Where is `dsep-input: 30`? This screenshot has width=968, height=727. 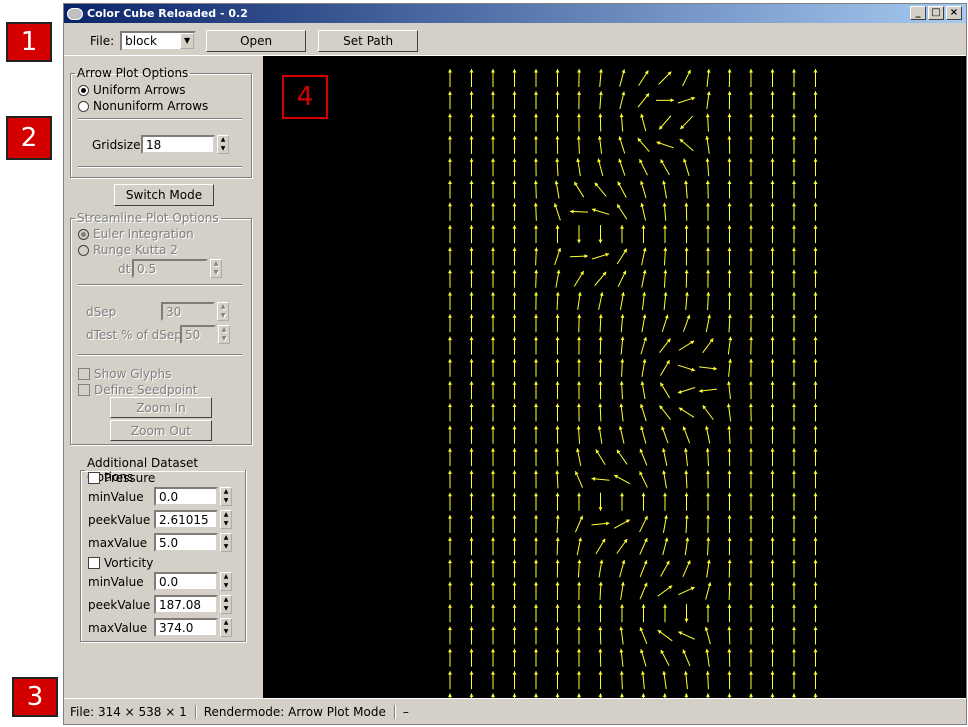
dsep-input: 30 is located at coordinates (188, 311).